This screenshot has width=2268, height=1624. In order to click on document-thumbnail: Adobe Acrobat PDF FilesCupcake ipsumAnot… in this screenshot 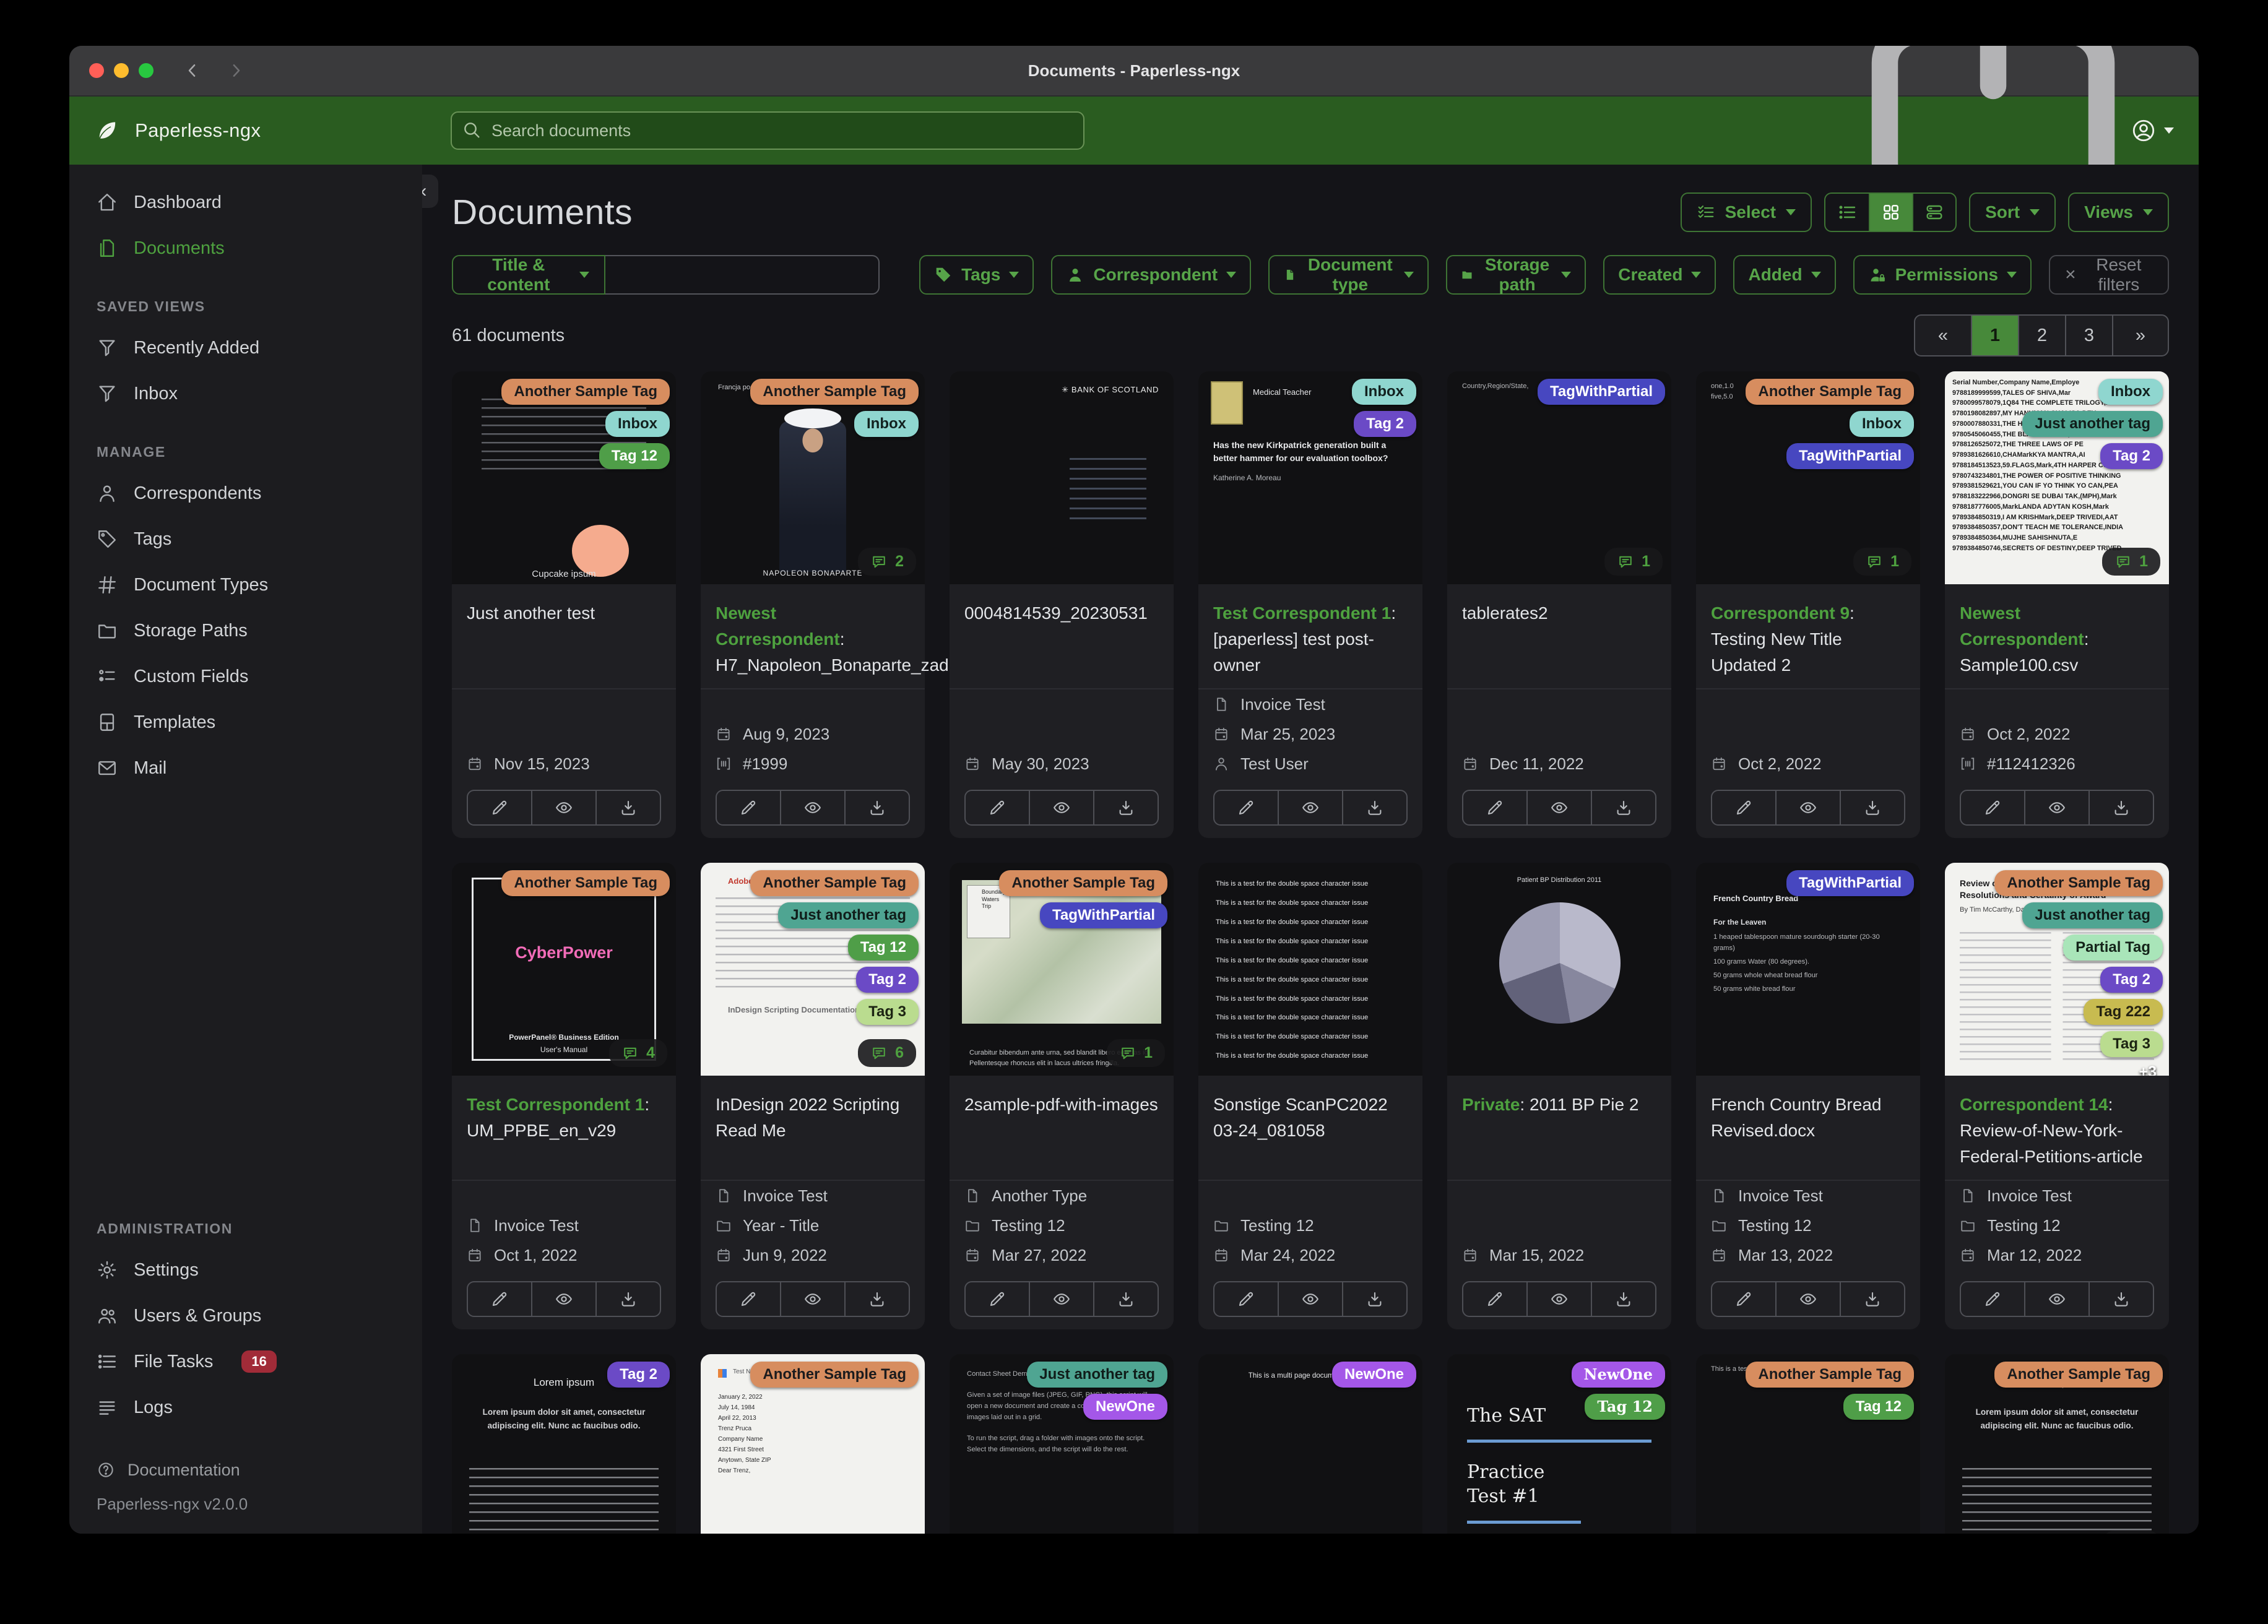, I will do `click(564, 477)`.